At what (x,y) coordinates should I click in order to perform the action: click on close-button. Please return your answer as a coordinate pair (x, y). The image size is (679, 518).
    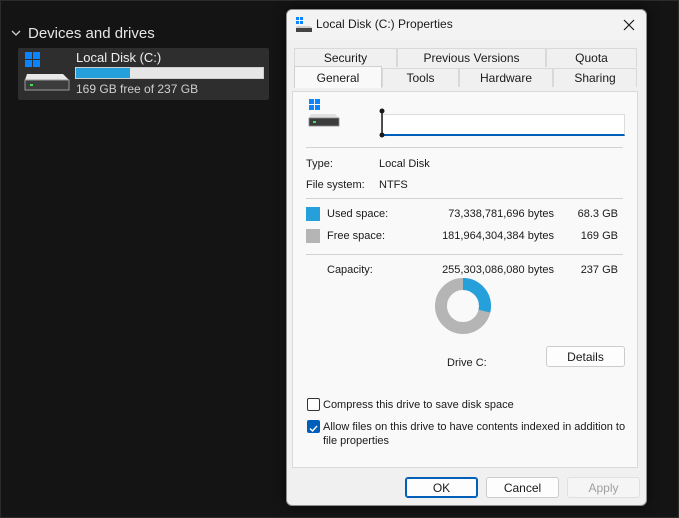
    Looking at the image, I should click on (629, 25).